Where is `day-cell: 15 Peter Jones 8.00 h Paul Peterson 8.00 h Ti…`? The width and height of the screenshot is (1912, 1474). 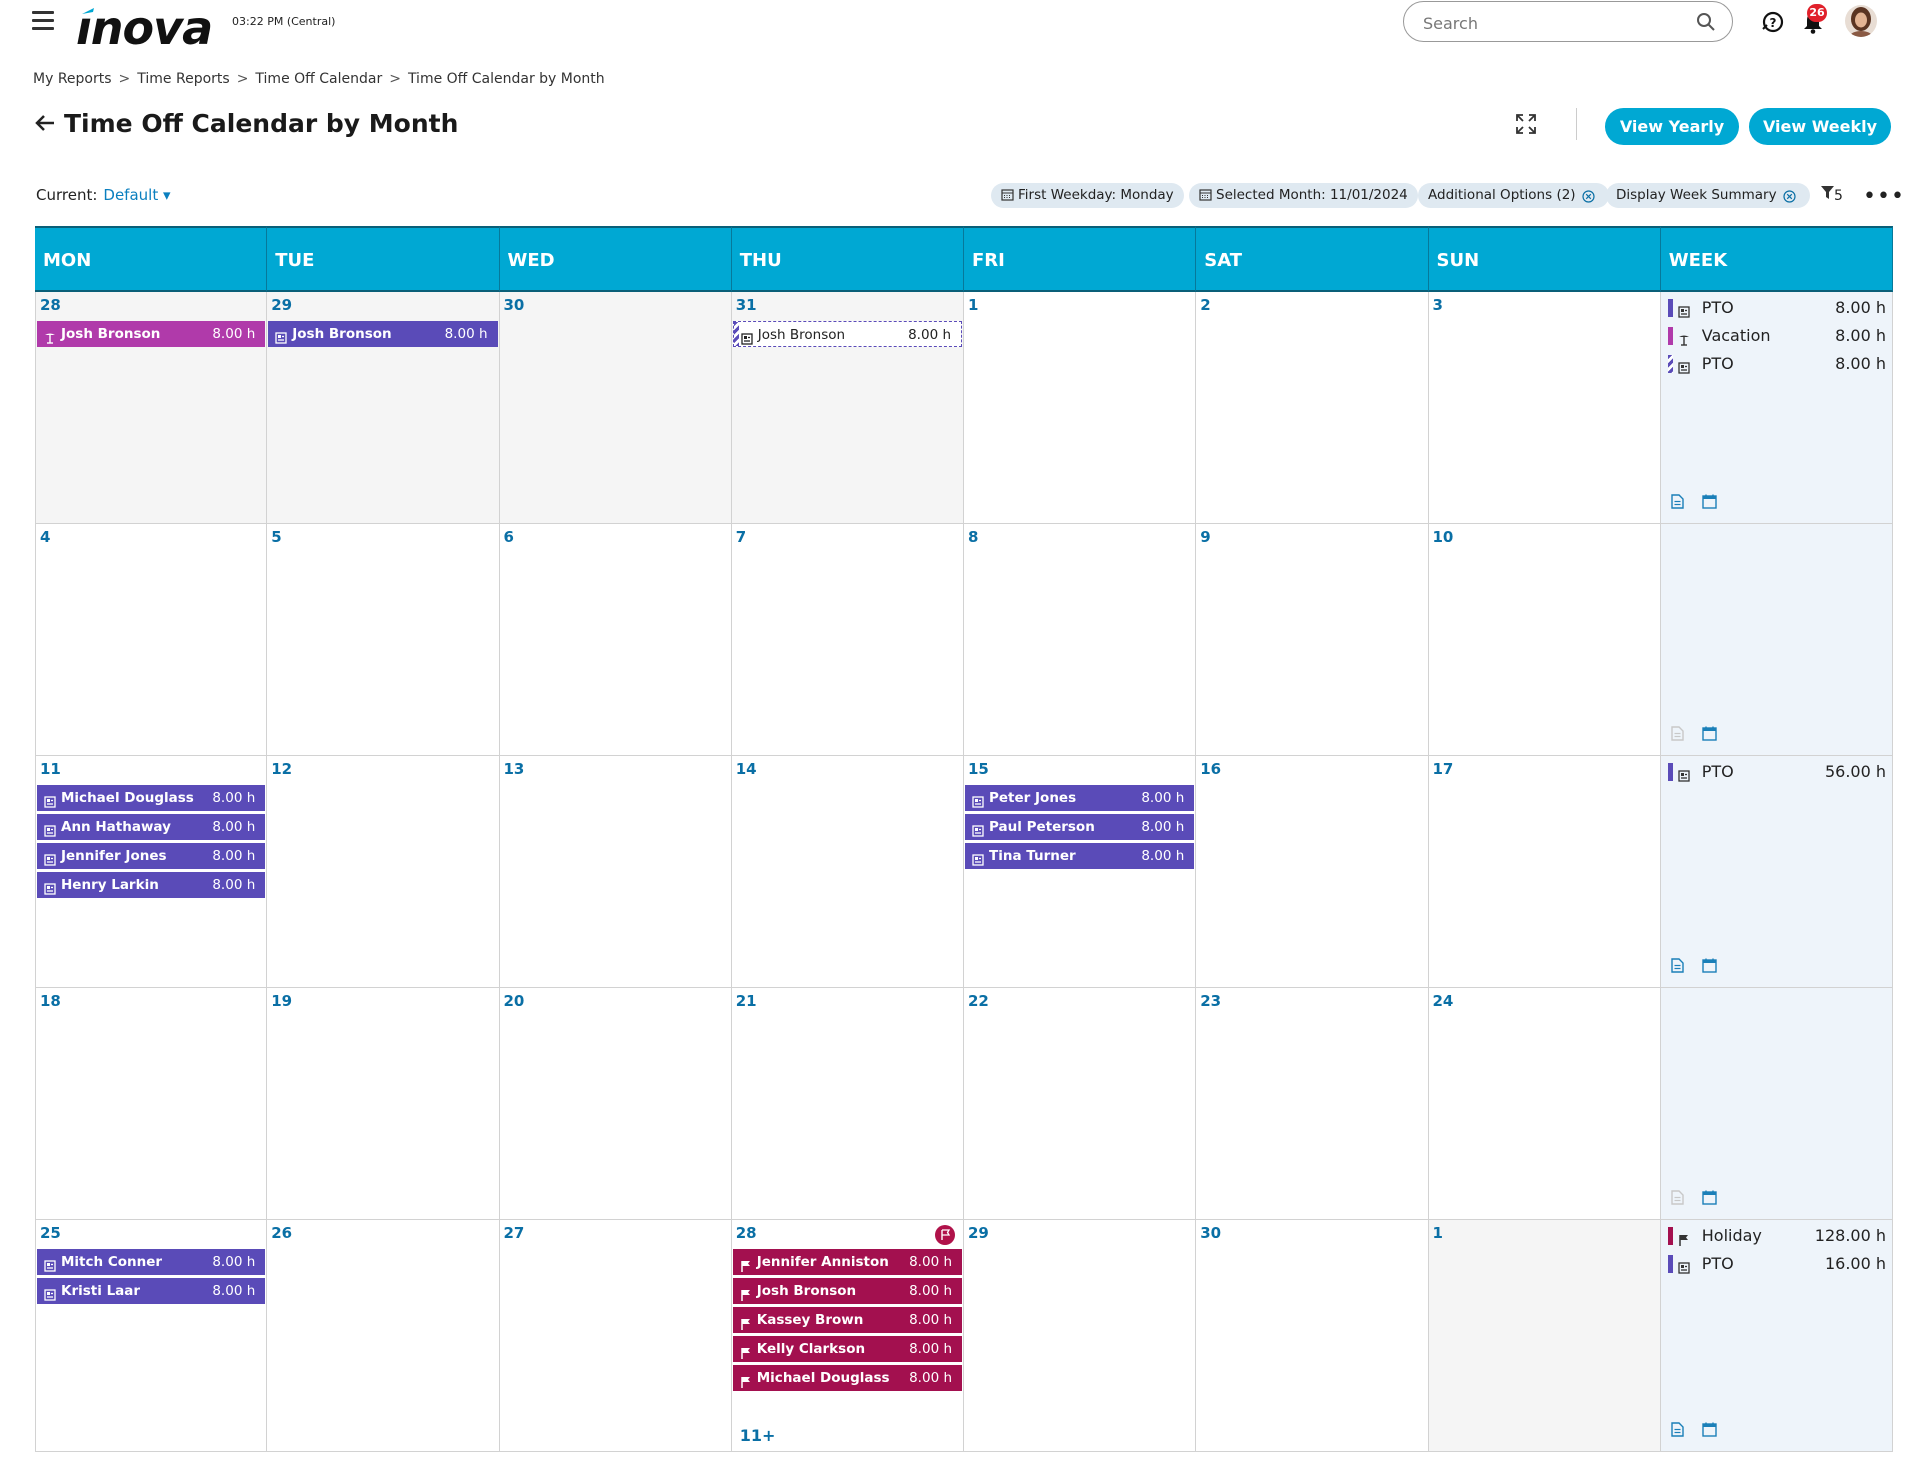
day-cell: 15 Peter Jones 8.00 h Paul Peterson 8.00 h Ti… is located at coordinates (1080, 872).